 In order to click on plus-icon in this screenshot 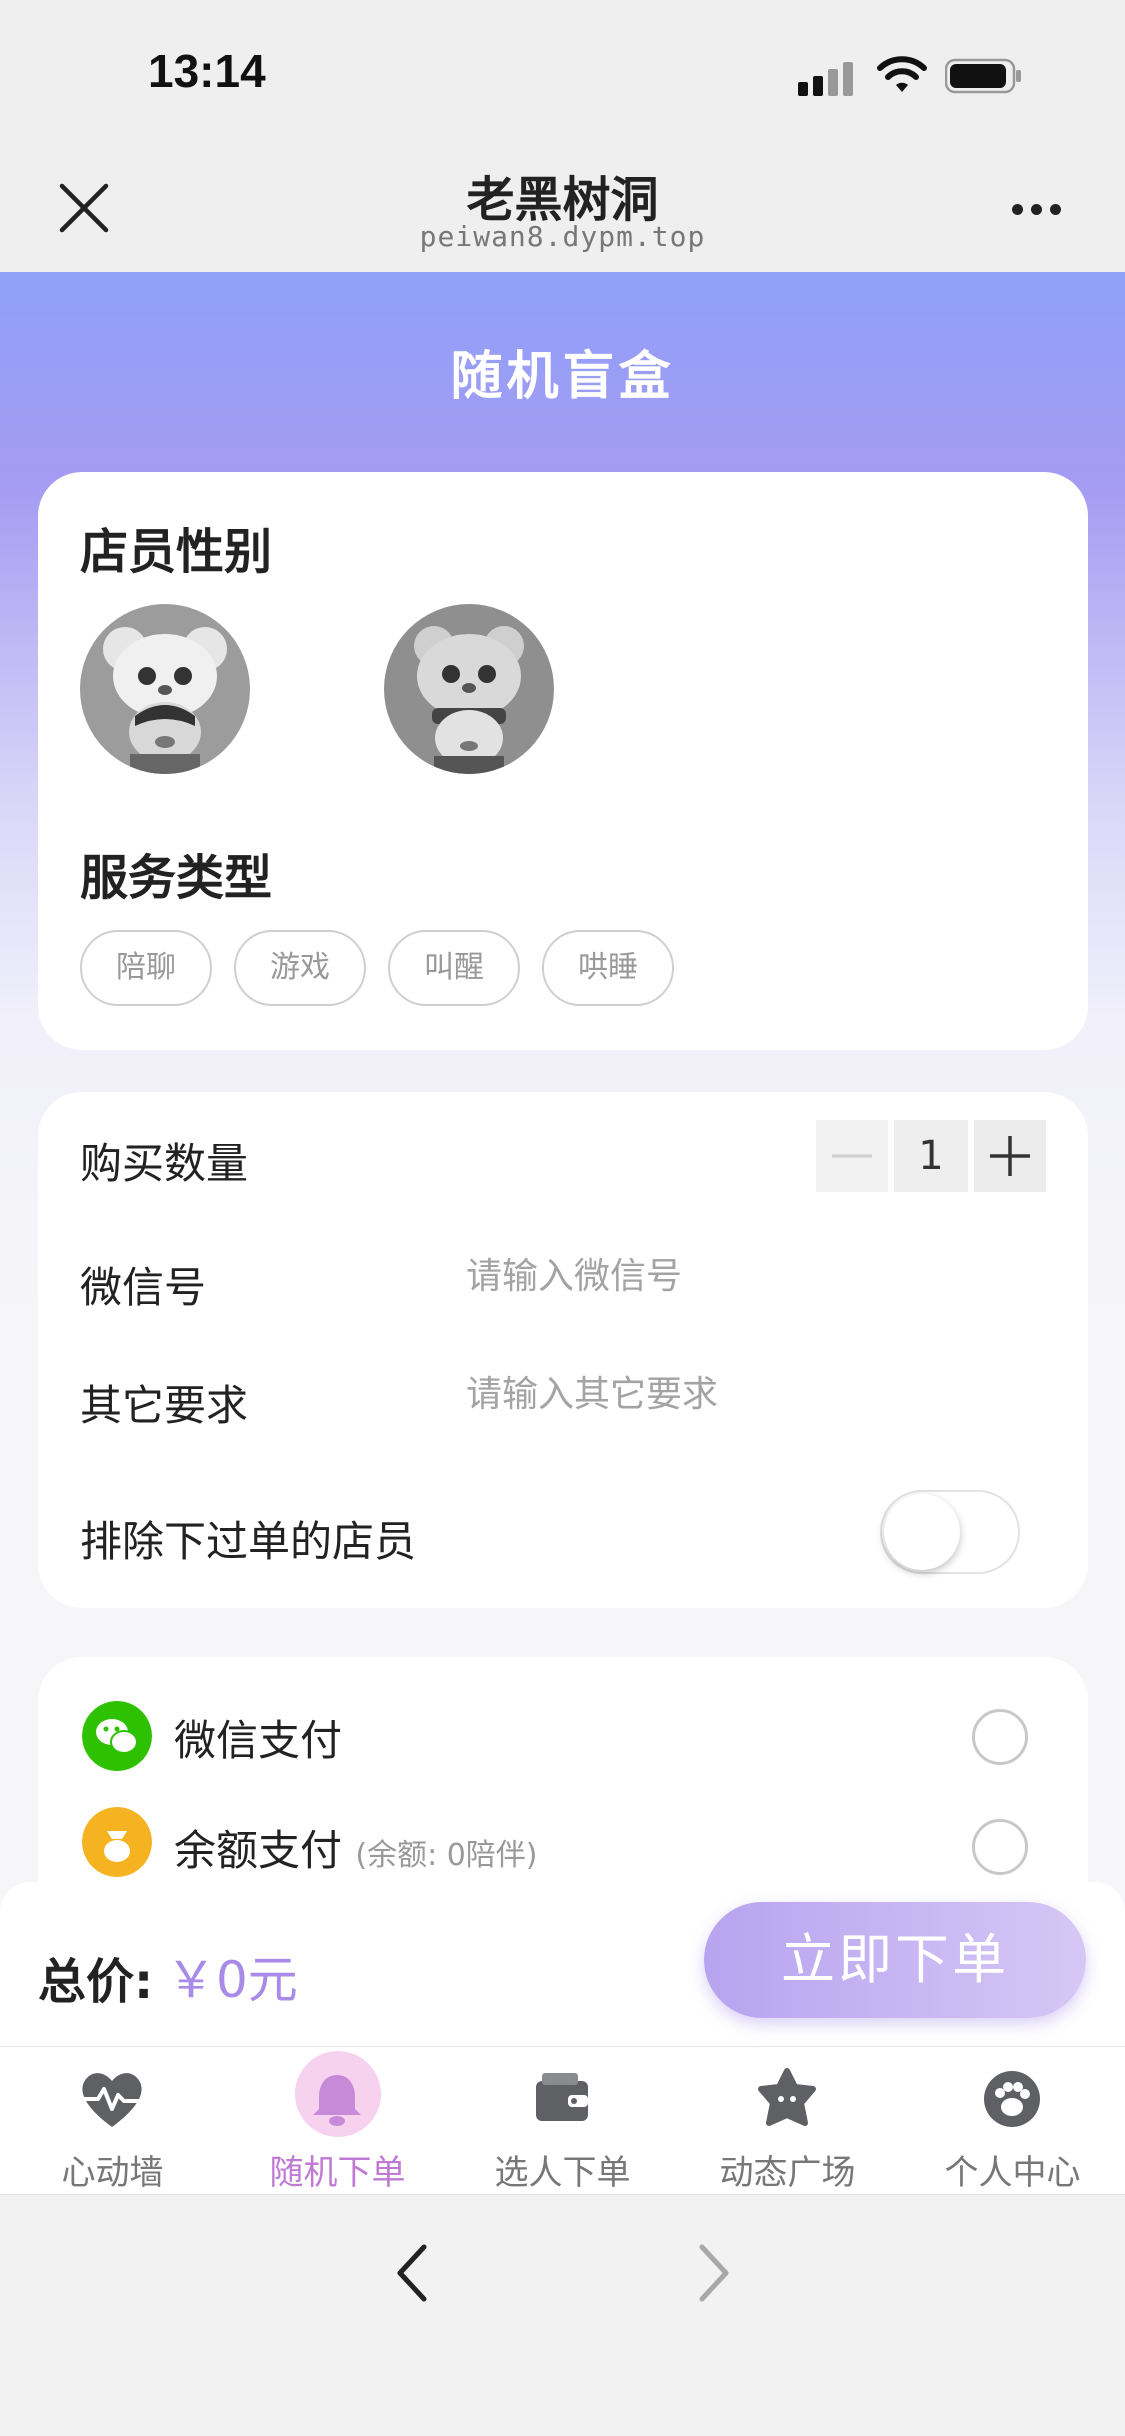, I will do `click(1010, 1156)`.